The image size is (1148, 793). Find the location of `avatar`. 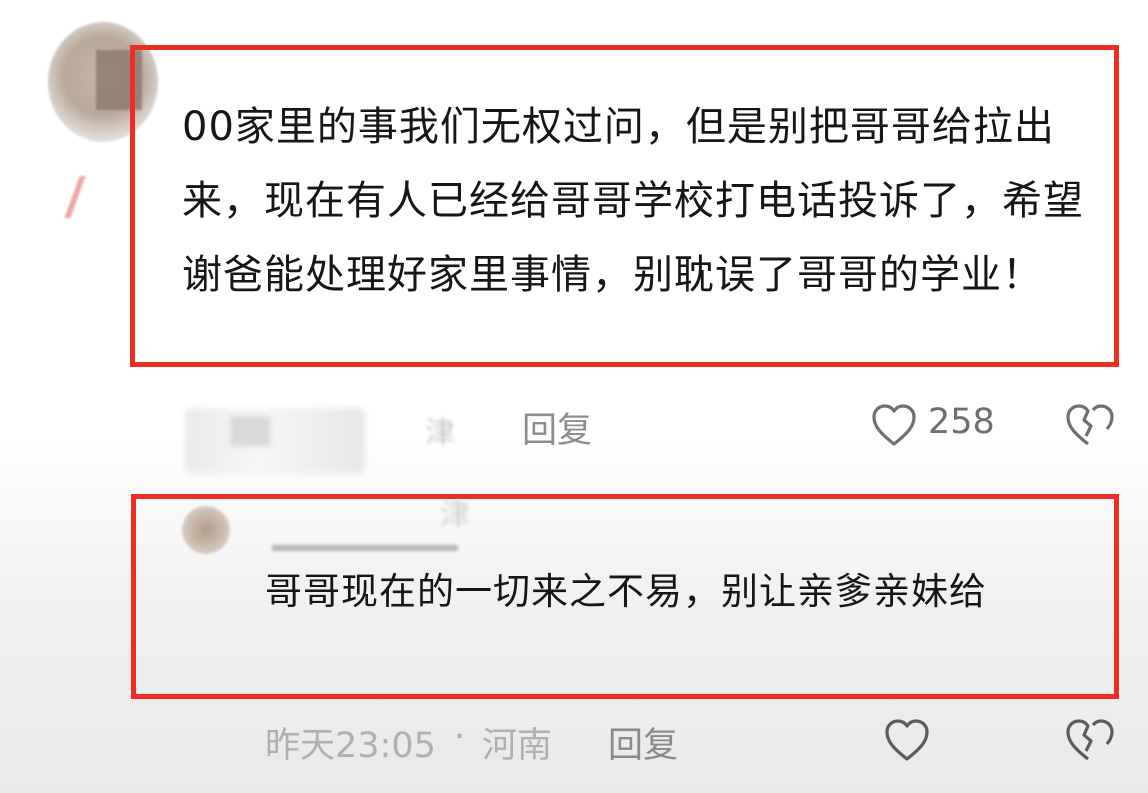

avatar is located at coordinates (206, 530).